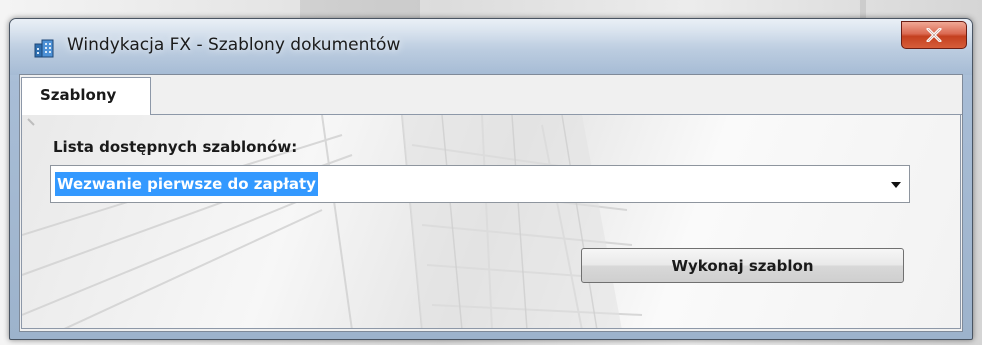  I want to click on window-title: Windykacja FX - Szablony dokumentów, so click(234, 45).